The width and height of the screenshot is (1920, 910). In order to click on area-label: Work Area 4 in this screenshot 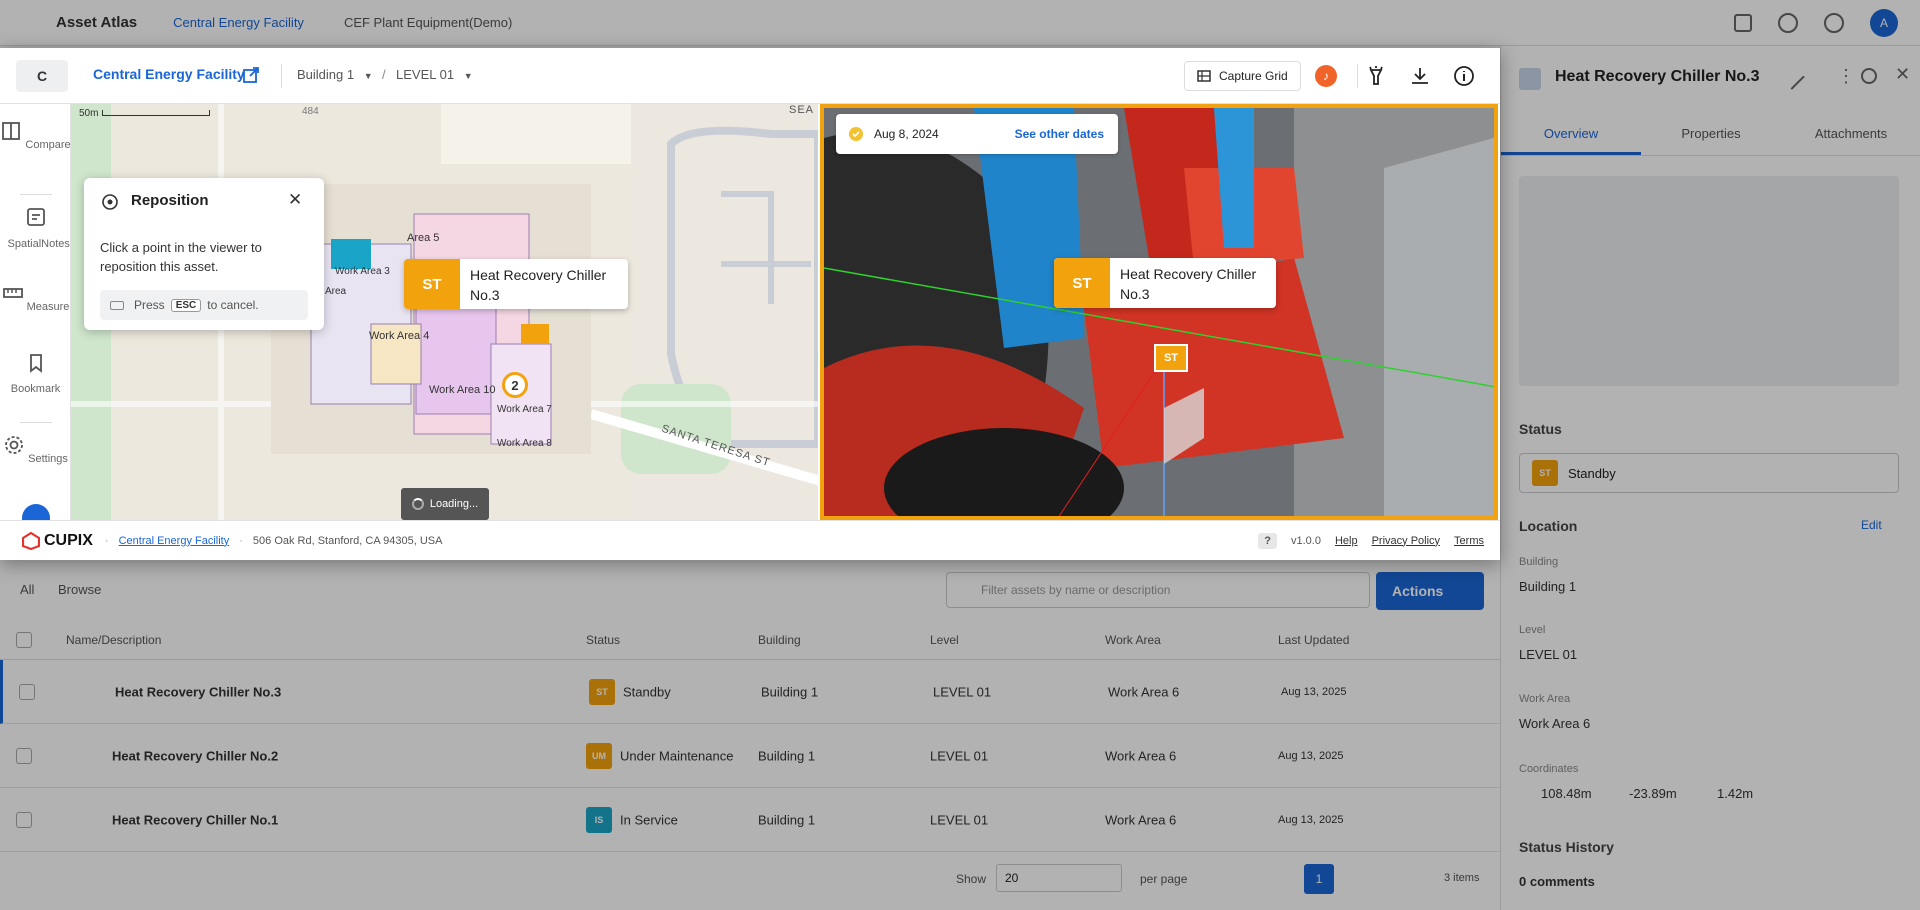, I will do `click(399, 336)`.